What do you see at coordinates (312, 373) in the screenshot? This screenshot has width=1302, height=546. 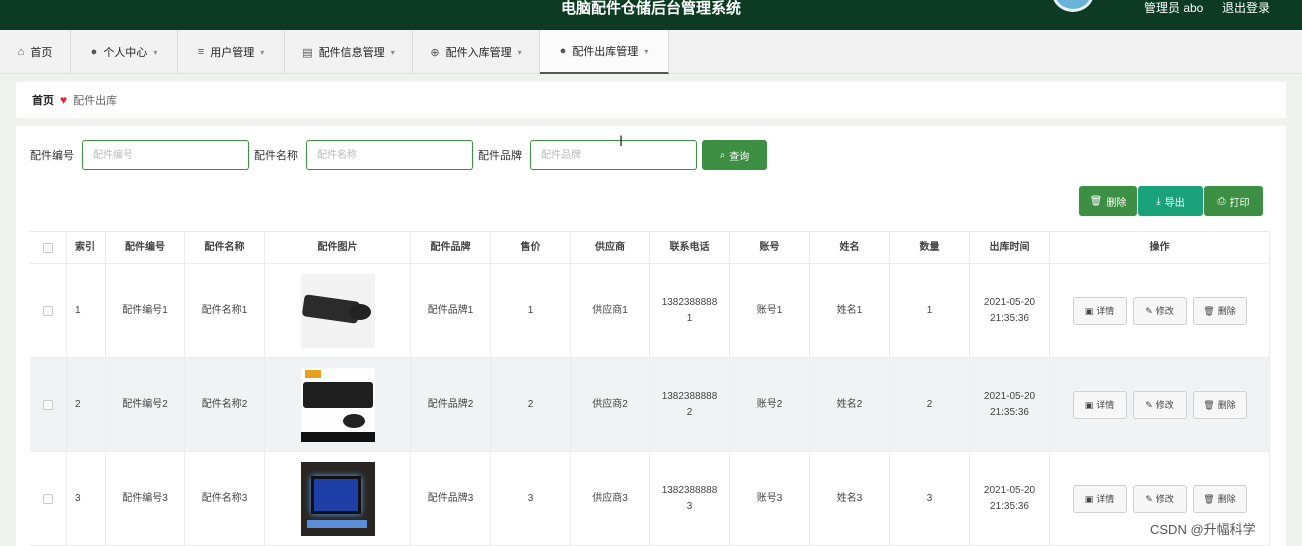 I see `brand-logo-shape` at bounding box center [312, 373].